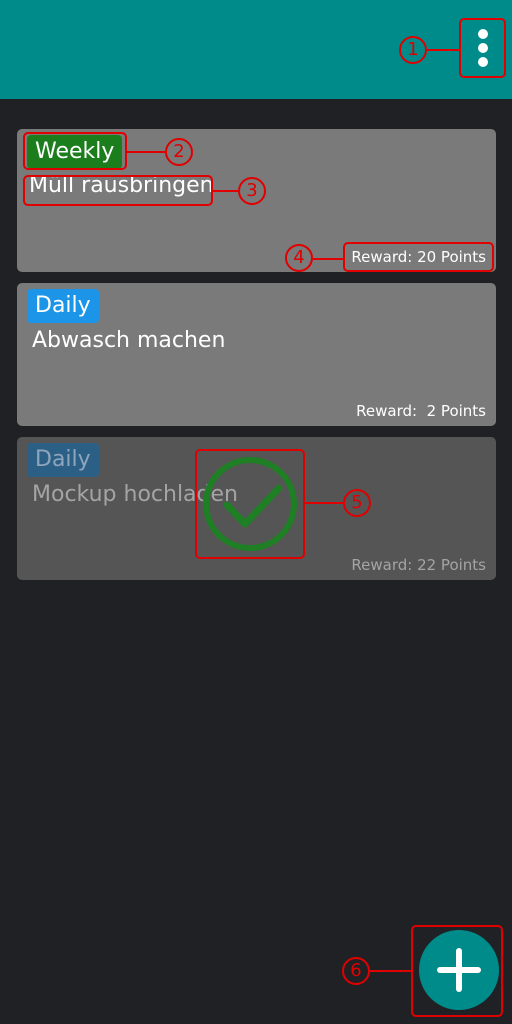 This screenshot has height=1024, width=512. Describe the element at coordinates (413, 50) in the screenshot. I see `annotation-callout-1: 1` at that location.